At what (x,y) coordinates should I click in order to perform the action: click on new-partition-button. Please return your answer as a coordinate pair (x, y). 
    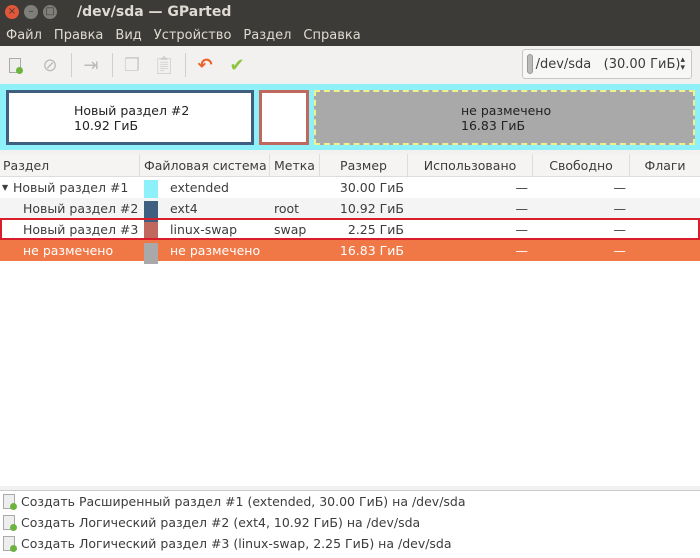
    Looking at the image, I should click on (18, 65).